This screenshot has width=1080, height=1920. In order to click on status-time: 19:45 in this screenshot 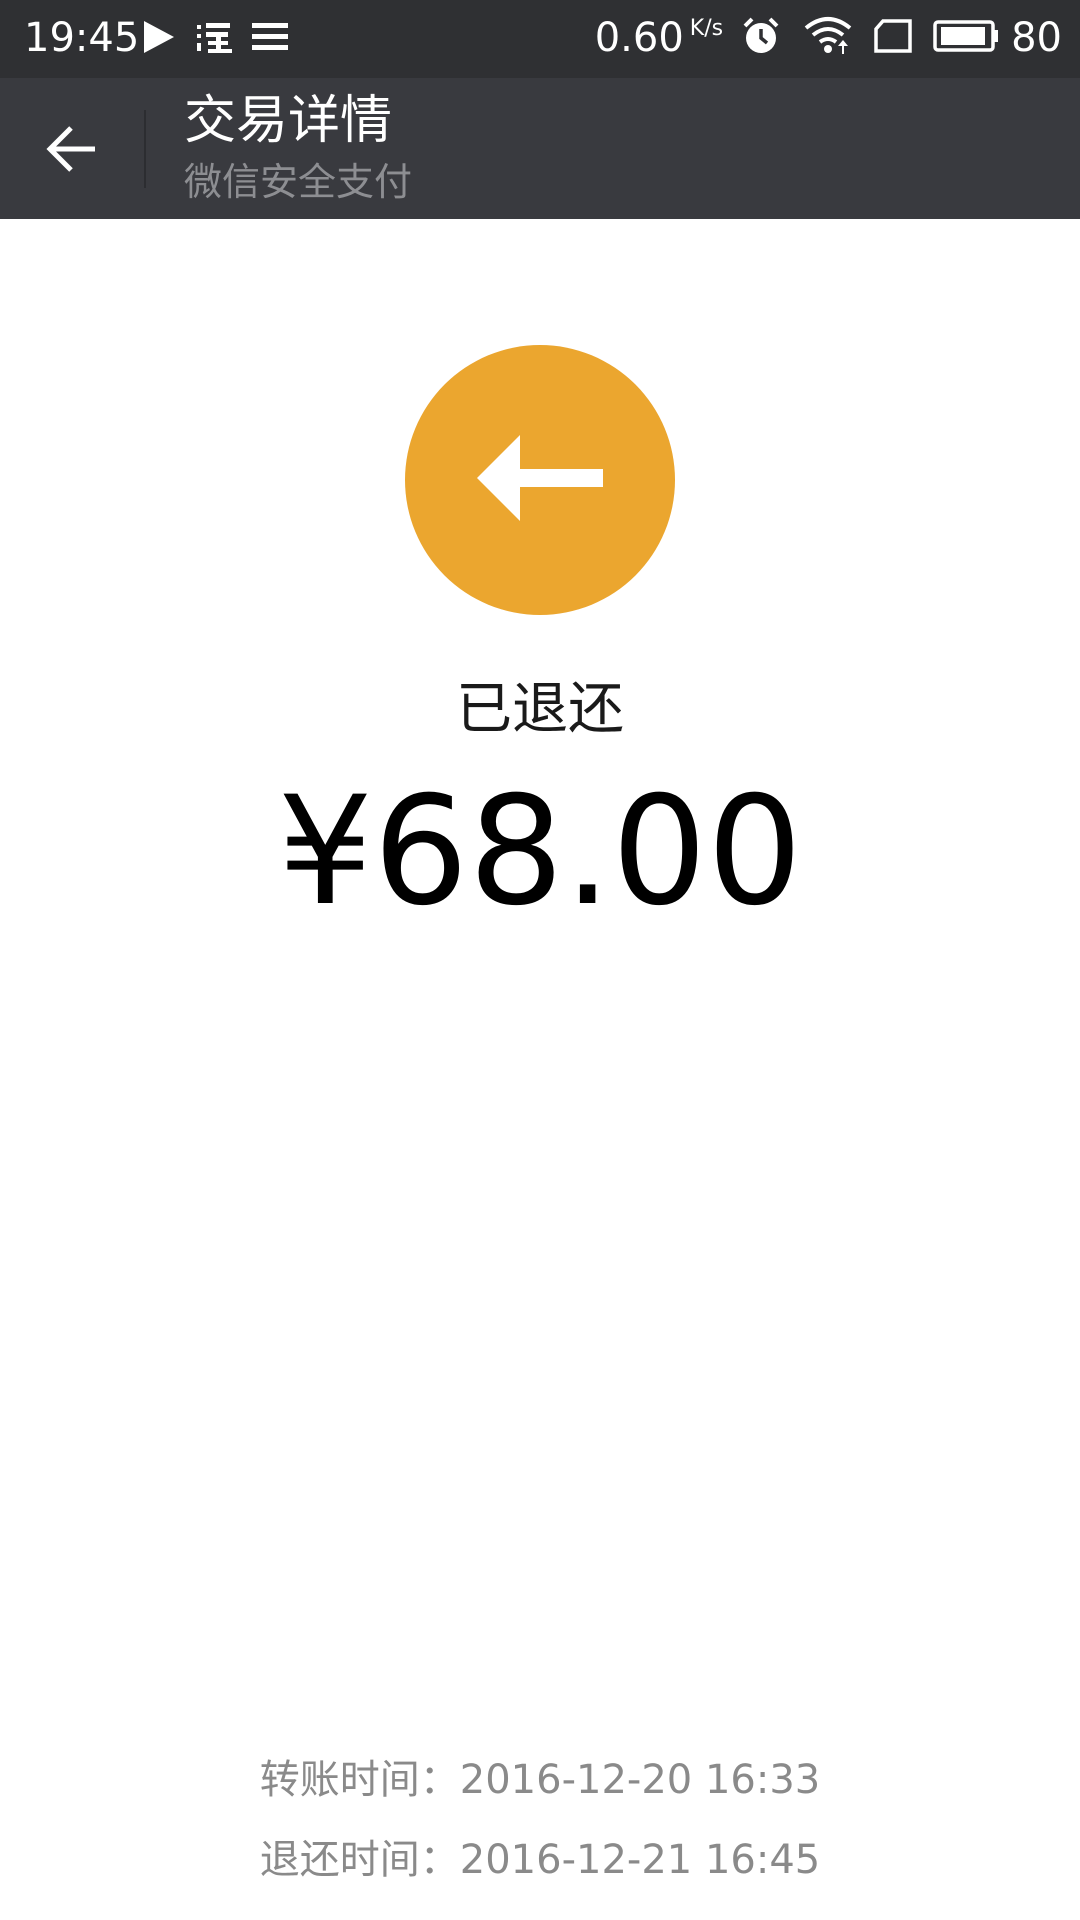, I will do `click(82, 38)`.